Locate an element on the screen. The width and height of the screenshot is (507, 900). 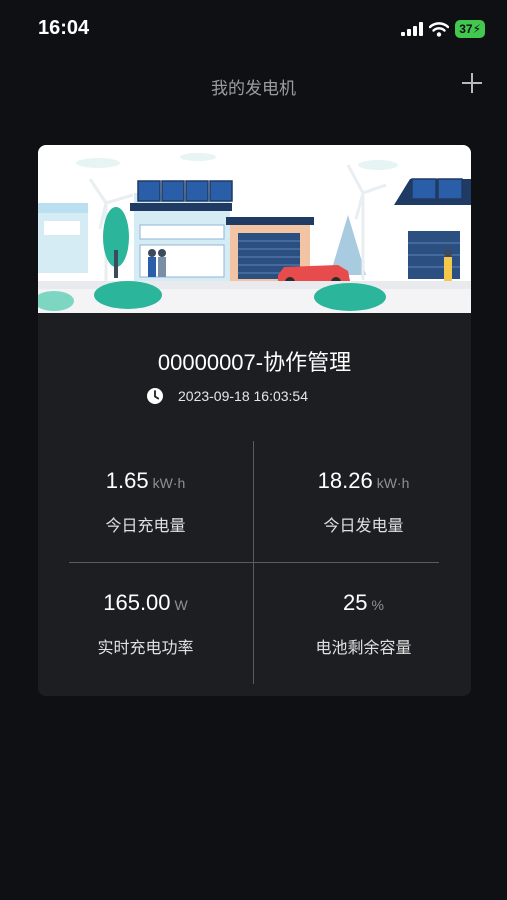
metric-realtime-power: 165.00 W 实时充电功率 is located at coordinates (145, 624).